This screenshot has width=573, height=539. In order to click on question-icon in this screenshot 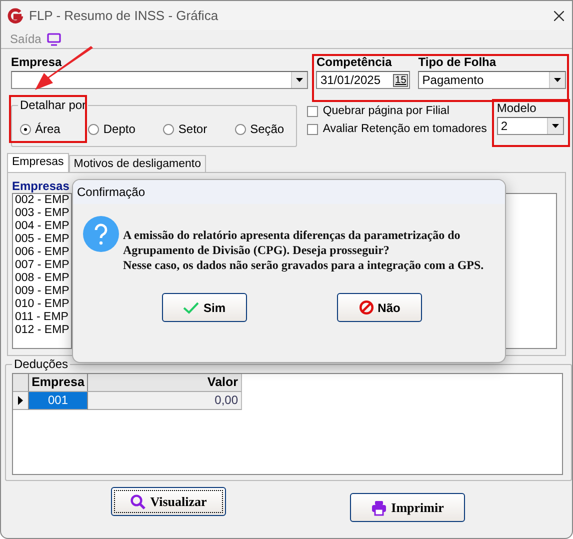, I will do `click(101, 234)`.